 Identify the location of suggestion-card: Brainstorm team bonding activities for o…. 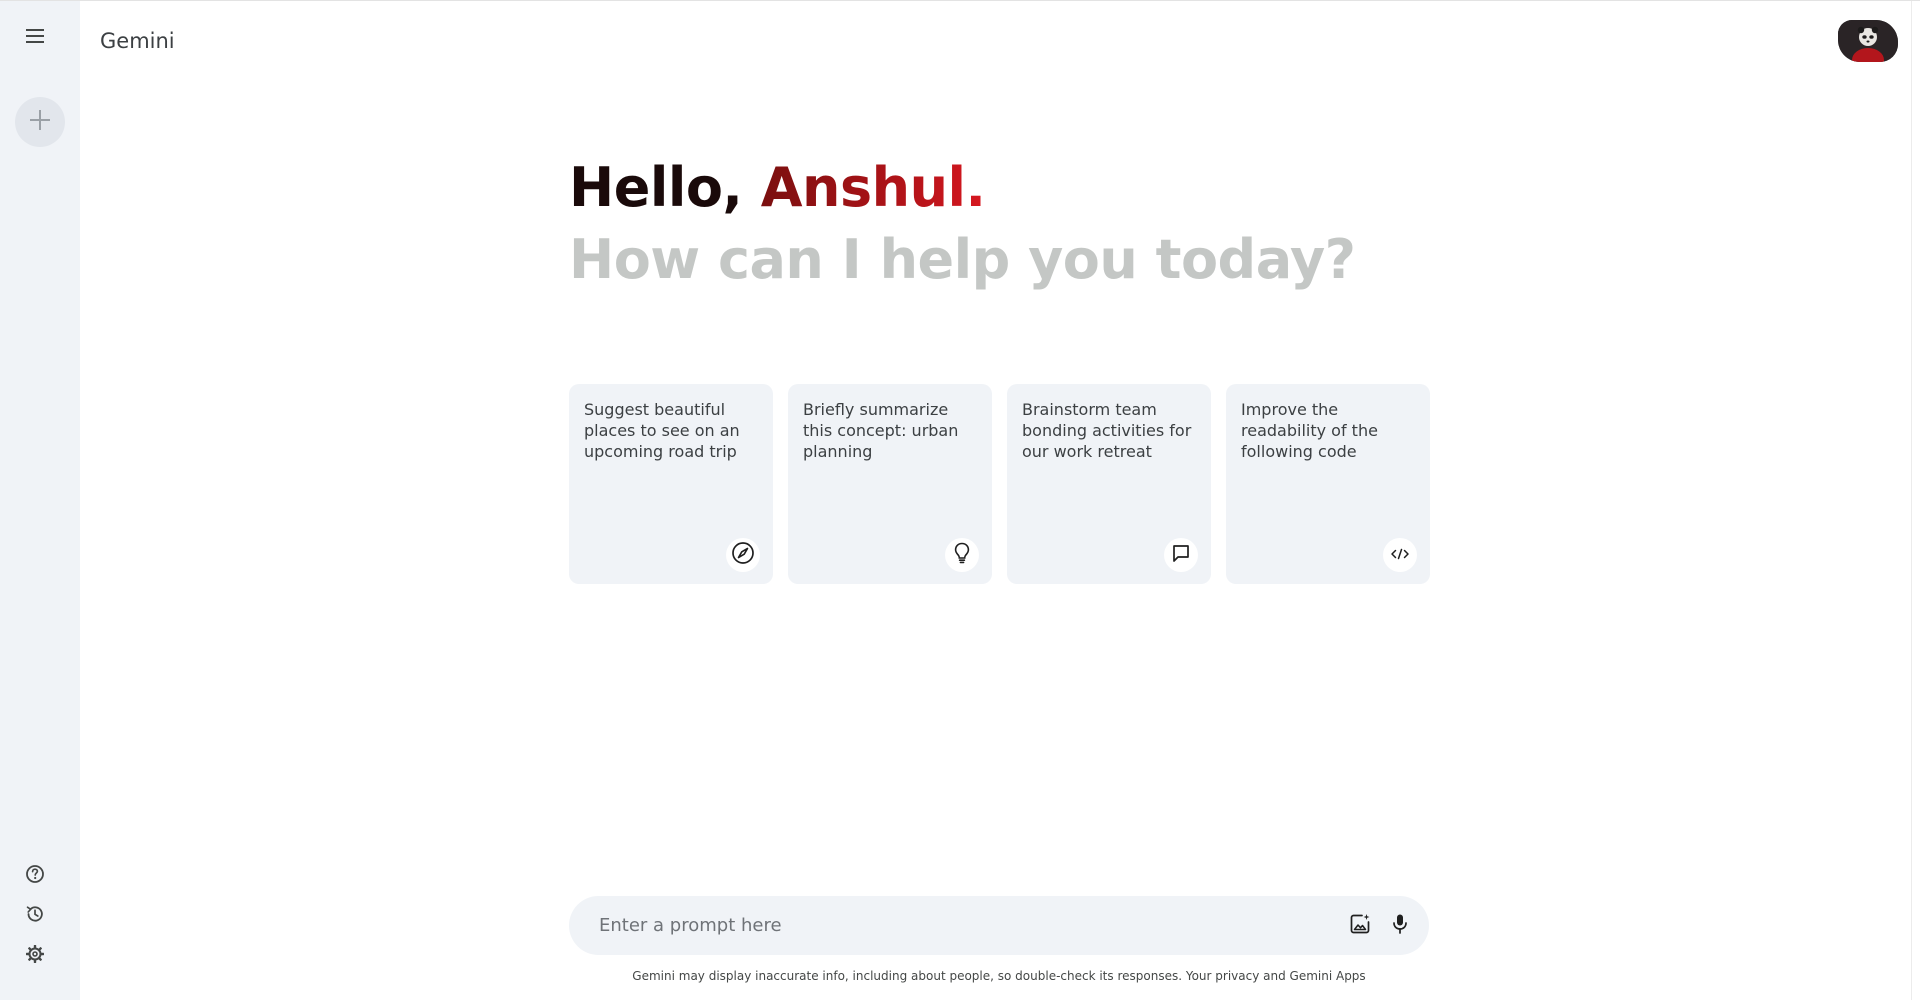
(1109, 484).